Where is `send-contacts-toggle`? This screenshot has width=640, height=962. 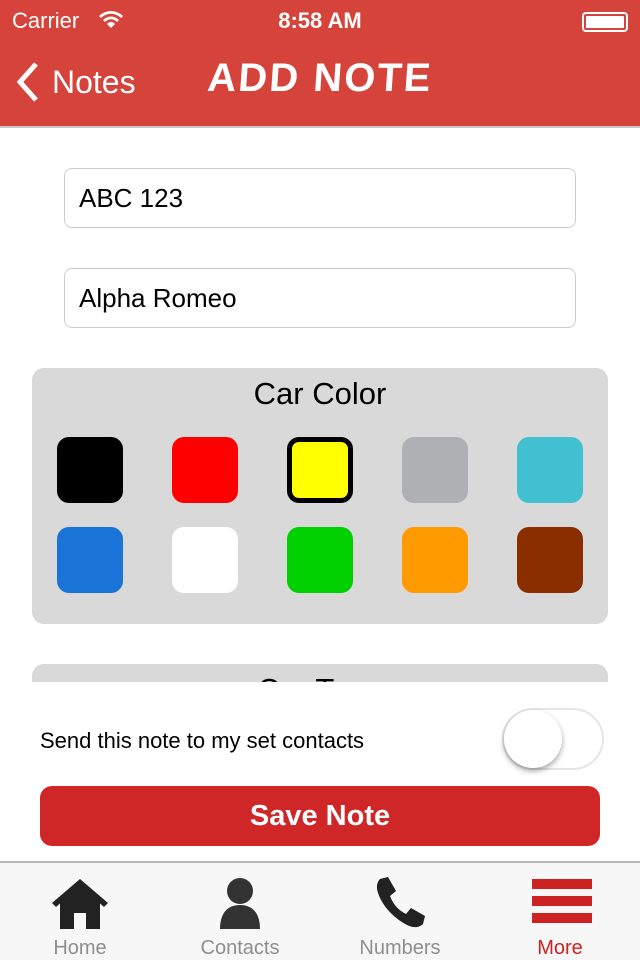
send-contacts-toggle is located at coordinates (553, 739).